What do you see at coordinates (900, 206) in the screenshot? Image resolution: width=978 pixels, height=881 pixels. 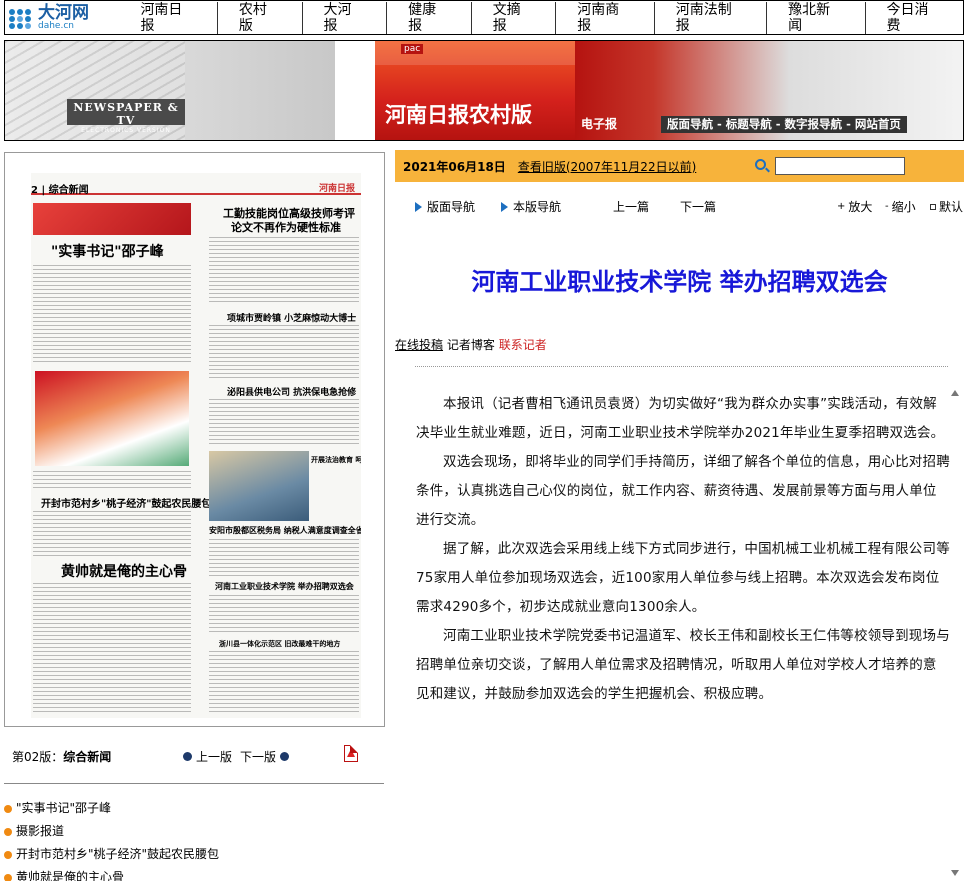 I see `zoom-out-button: - 缩小` at bounding box center [900, 206].